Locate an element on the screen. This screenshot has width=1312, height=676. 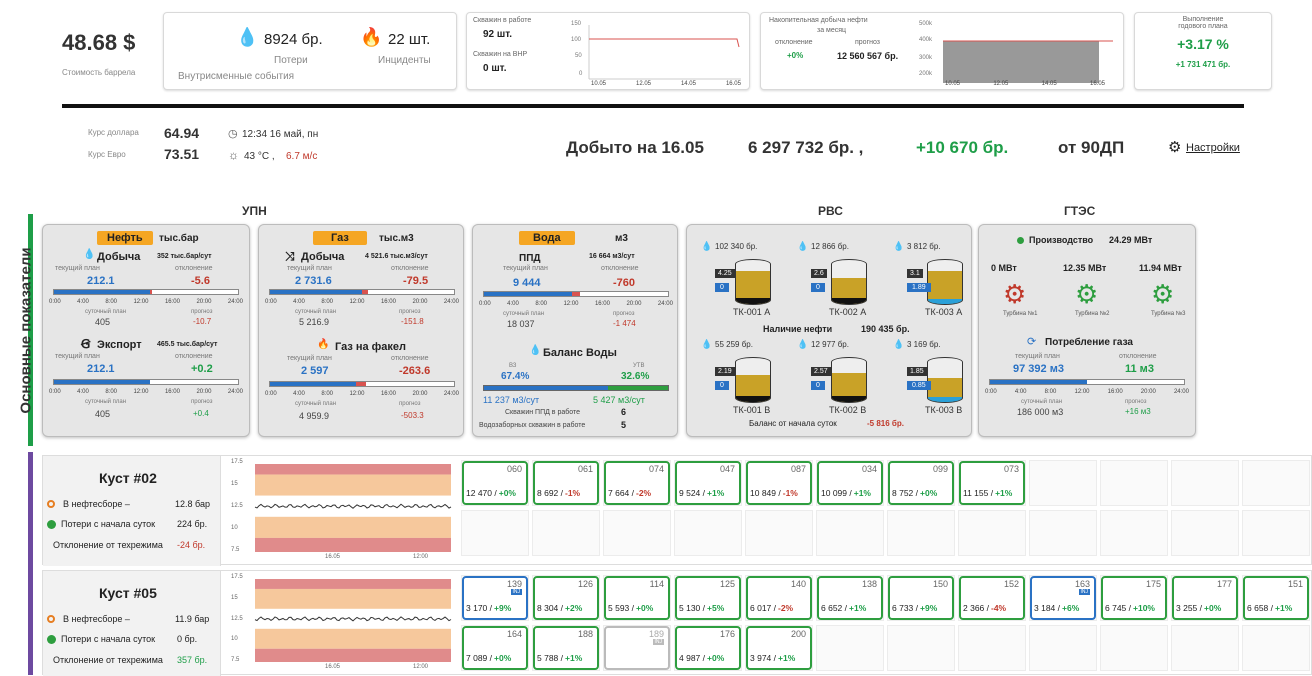
well-card: 125 5 130 /+5% is located at coordinates (708, 598).